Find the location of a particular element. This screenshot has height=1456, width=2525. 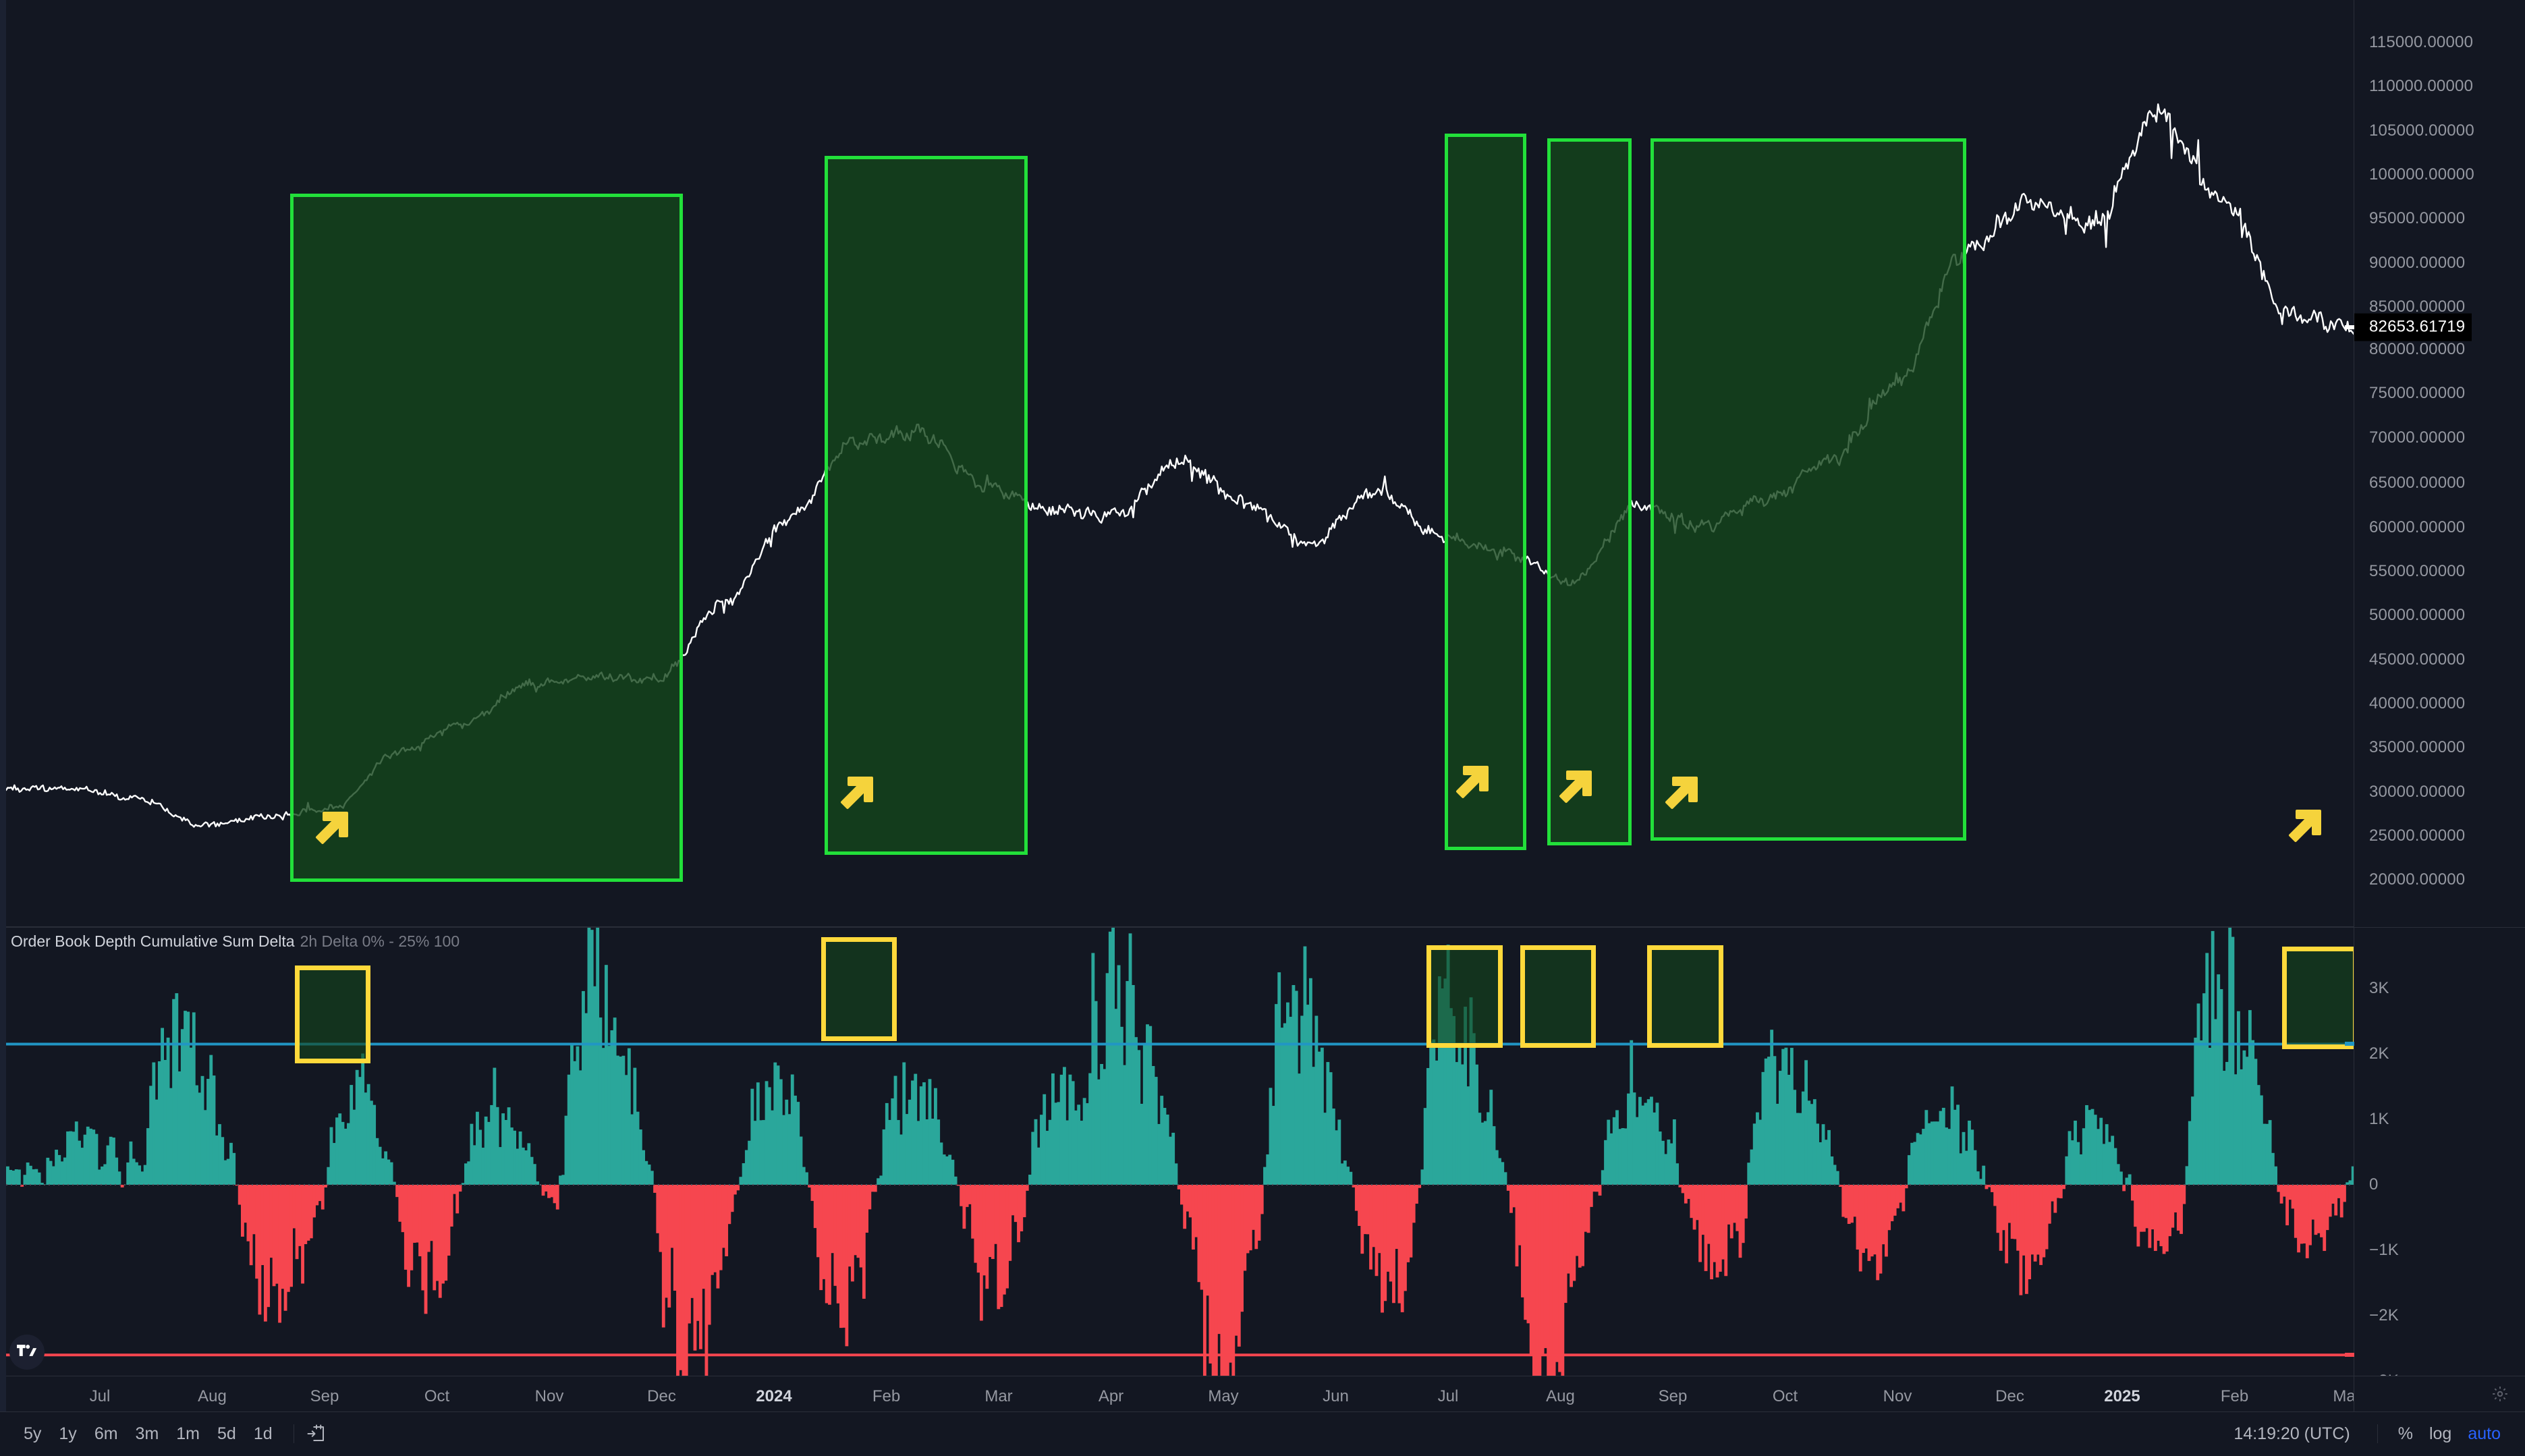

tradingview-logo-icon is located at coordinates (27, 1352).